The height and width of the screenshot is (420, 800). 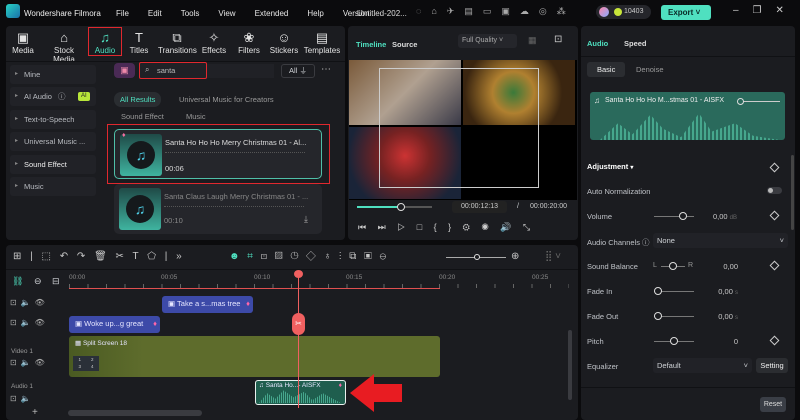 I want to click on audio-clip: ♫ Santa Ho...- AISFX ♦, so click(x=300, y=392).